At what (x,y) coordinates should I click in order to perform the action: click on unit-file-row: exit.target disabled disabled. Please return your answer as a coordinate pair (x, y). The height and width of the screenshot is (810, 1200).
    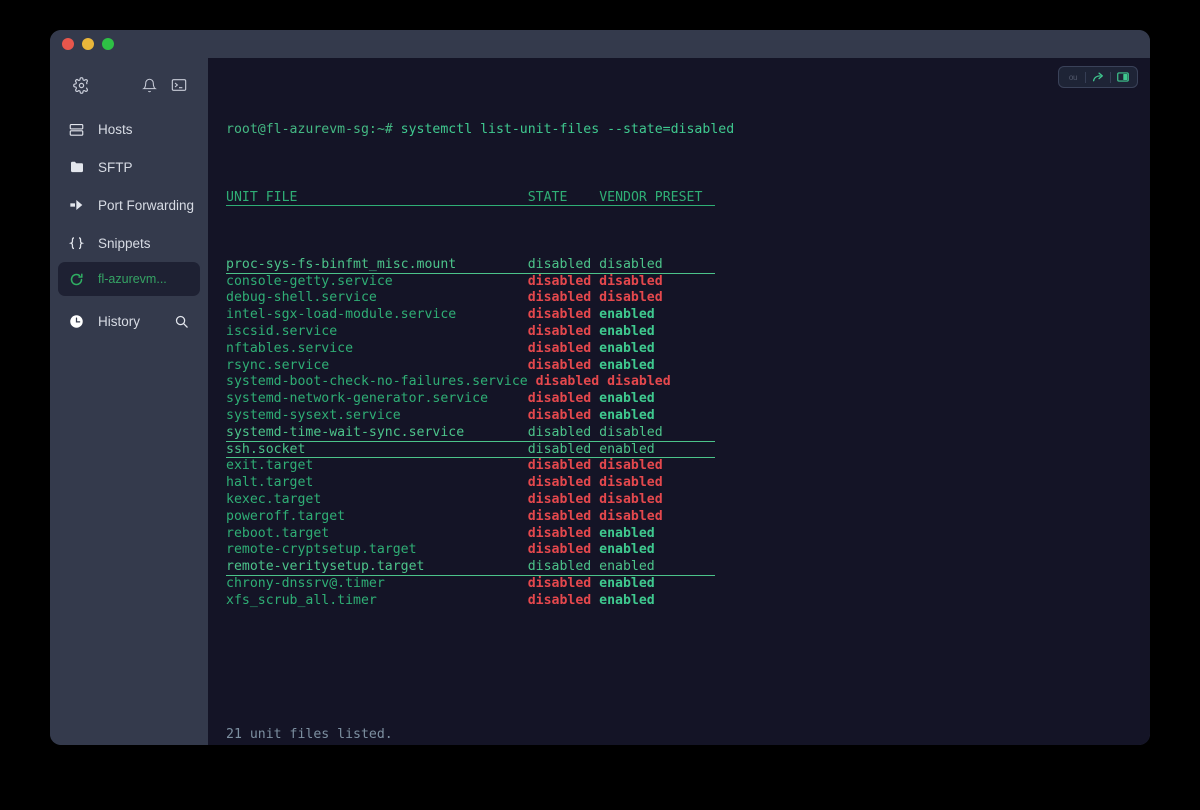
    Looking at the image, I should click on (688, 466).